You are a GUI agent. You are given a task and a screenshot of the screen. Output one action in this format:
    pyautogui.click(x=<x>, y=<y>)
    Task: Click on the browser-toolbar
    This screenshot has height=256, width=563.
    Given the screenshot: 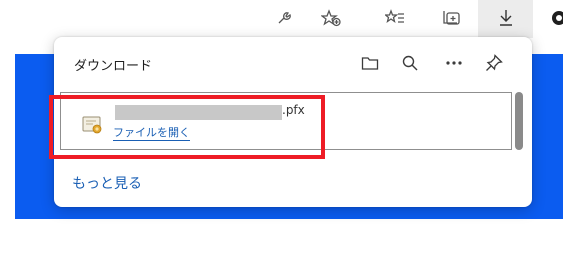 What is the action you would take?
    pyautogui.click(x=281, y=19)
    